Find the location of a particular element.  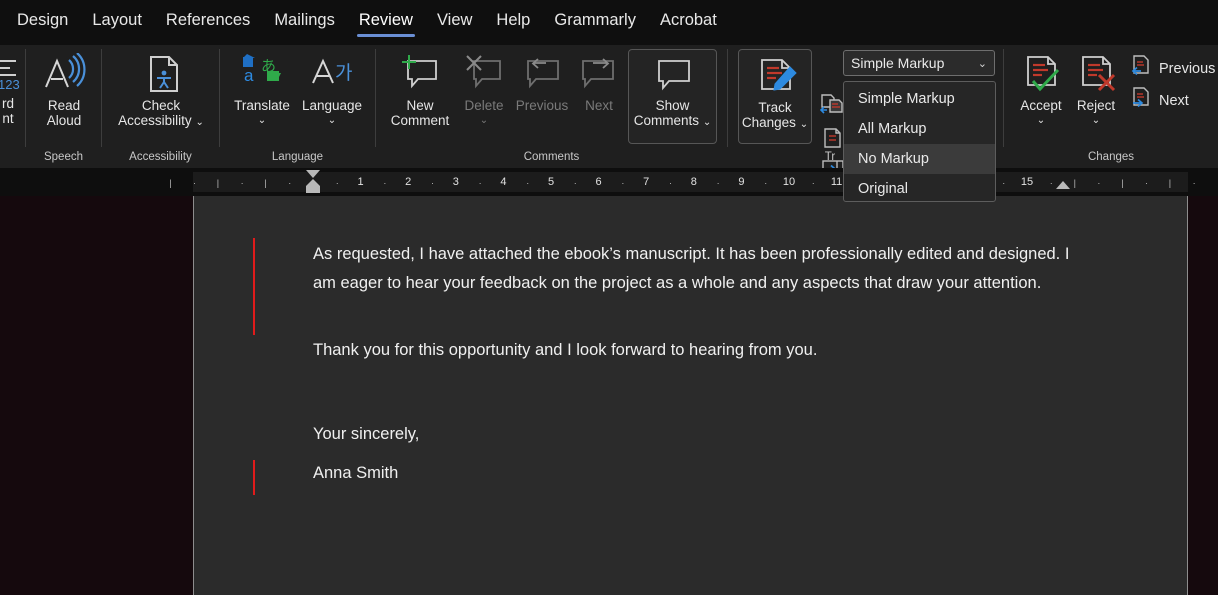

ruler-number: 3 is located at coordinates (455, 182).